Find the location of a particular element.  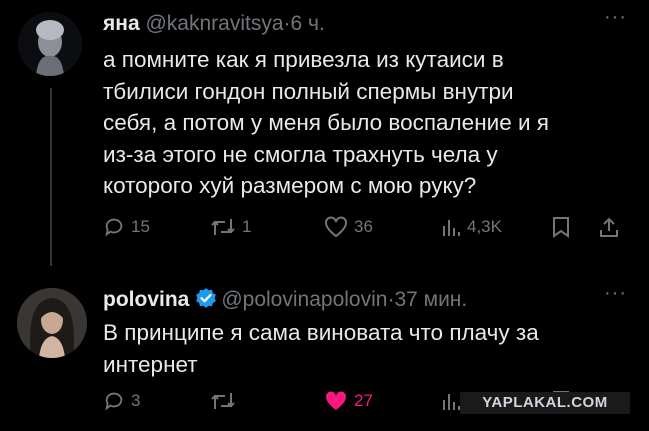

display-name: яна is located at coordinates (121, 23).